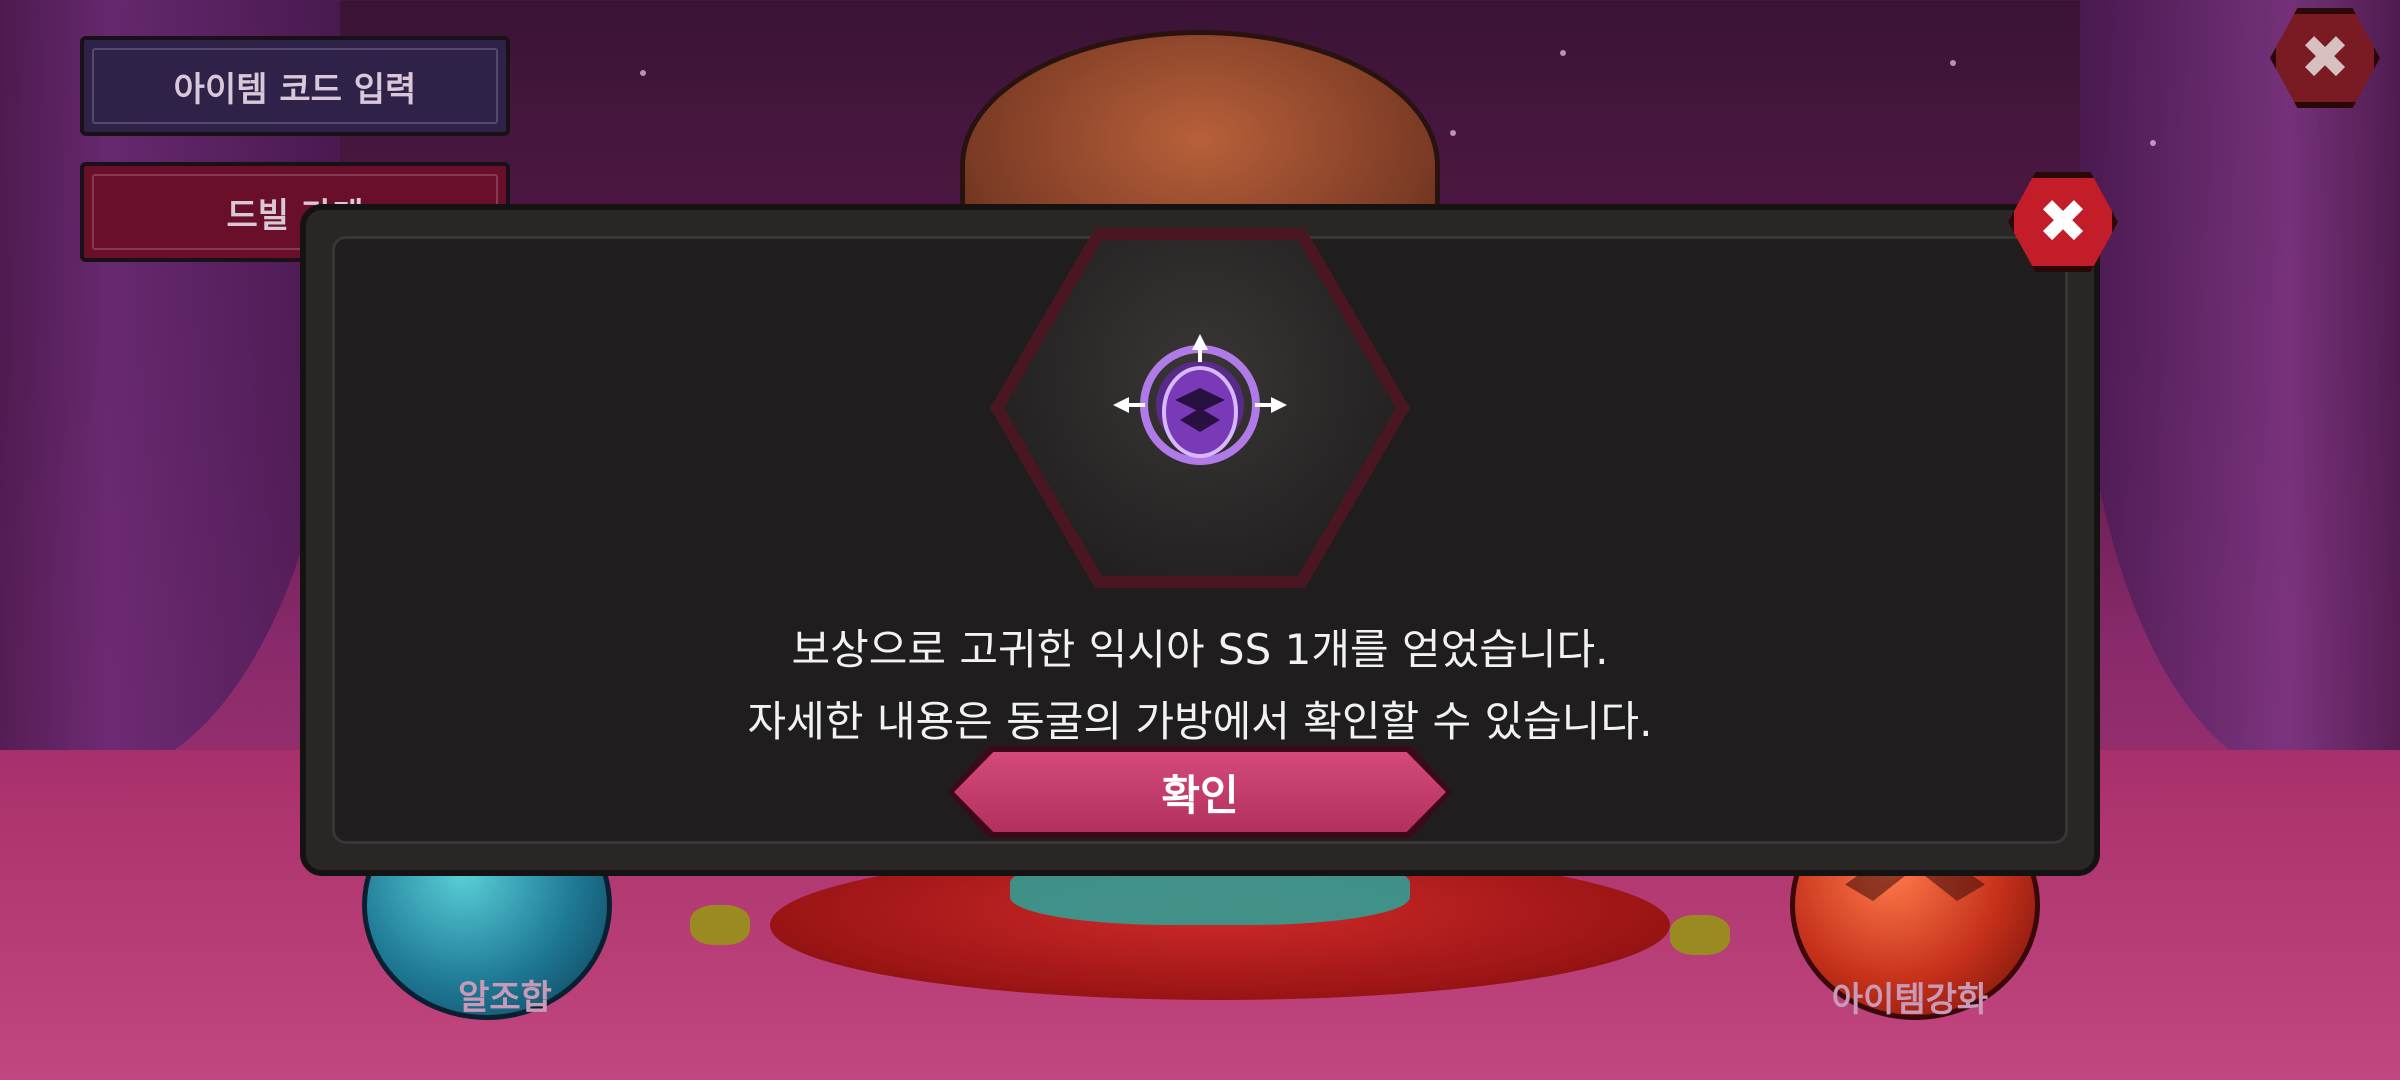 The height and width of the screenshot is (1080, 2400). Describe the element at coordinates (2240, 390) in the screenshot. I see `curtain-right` at that location.